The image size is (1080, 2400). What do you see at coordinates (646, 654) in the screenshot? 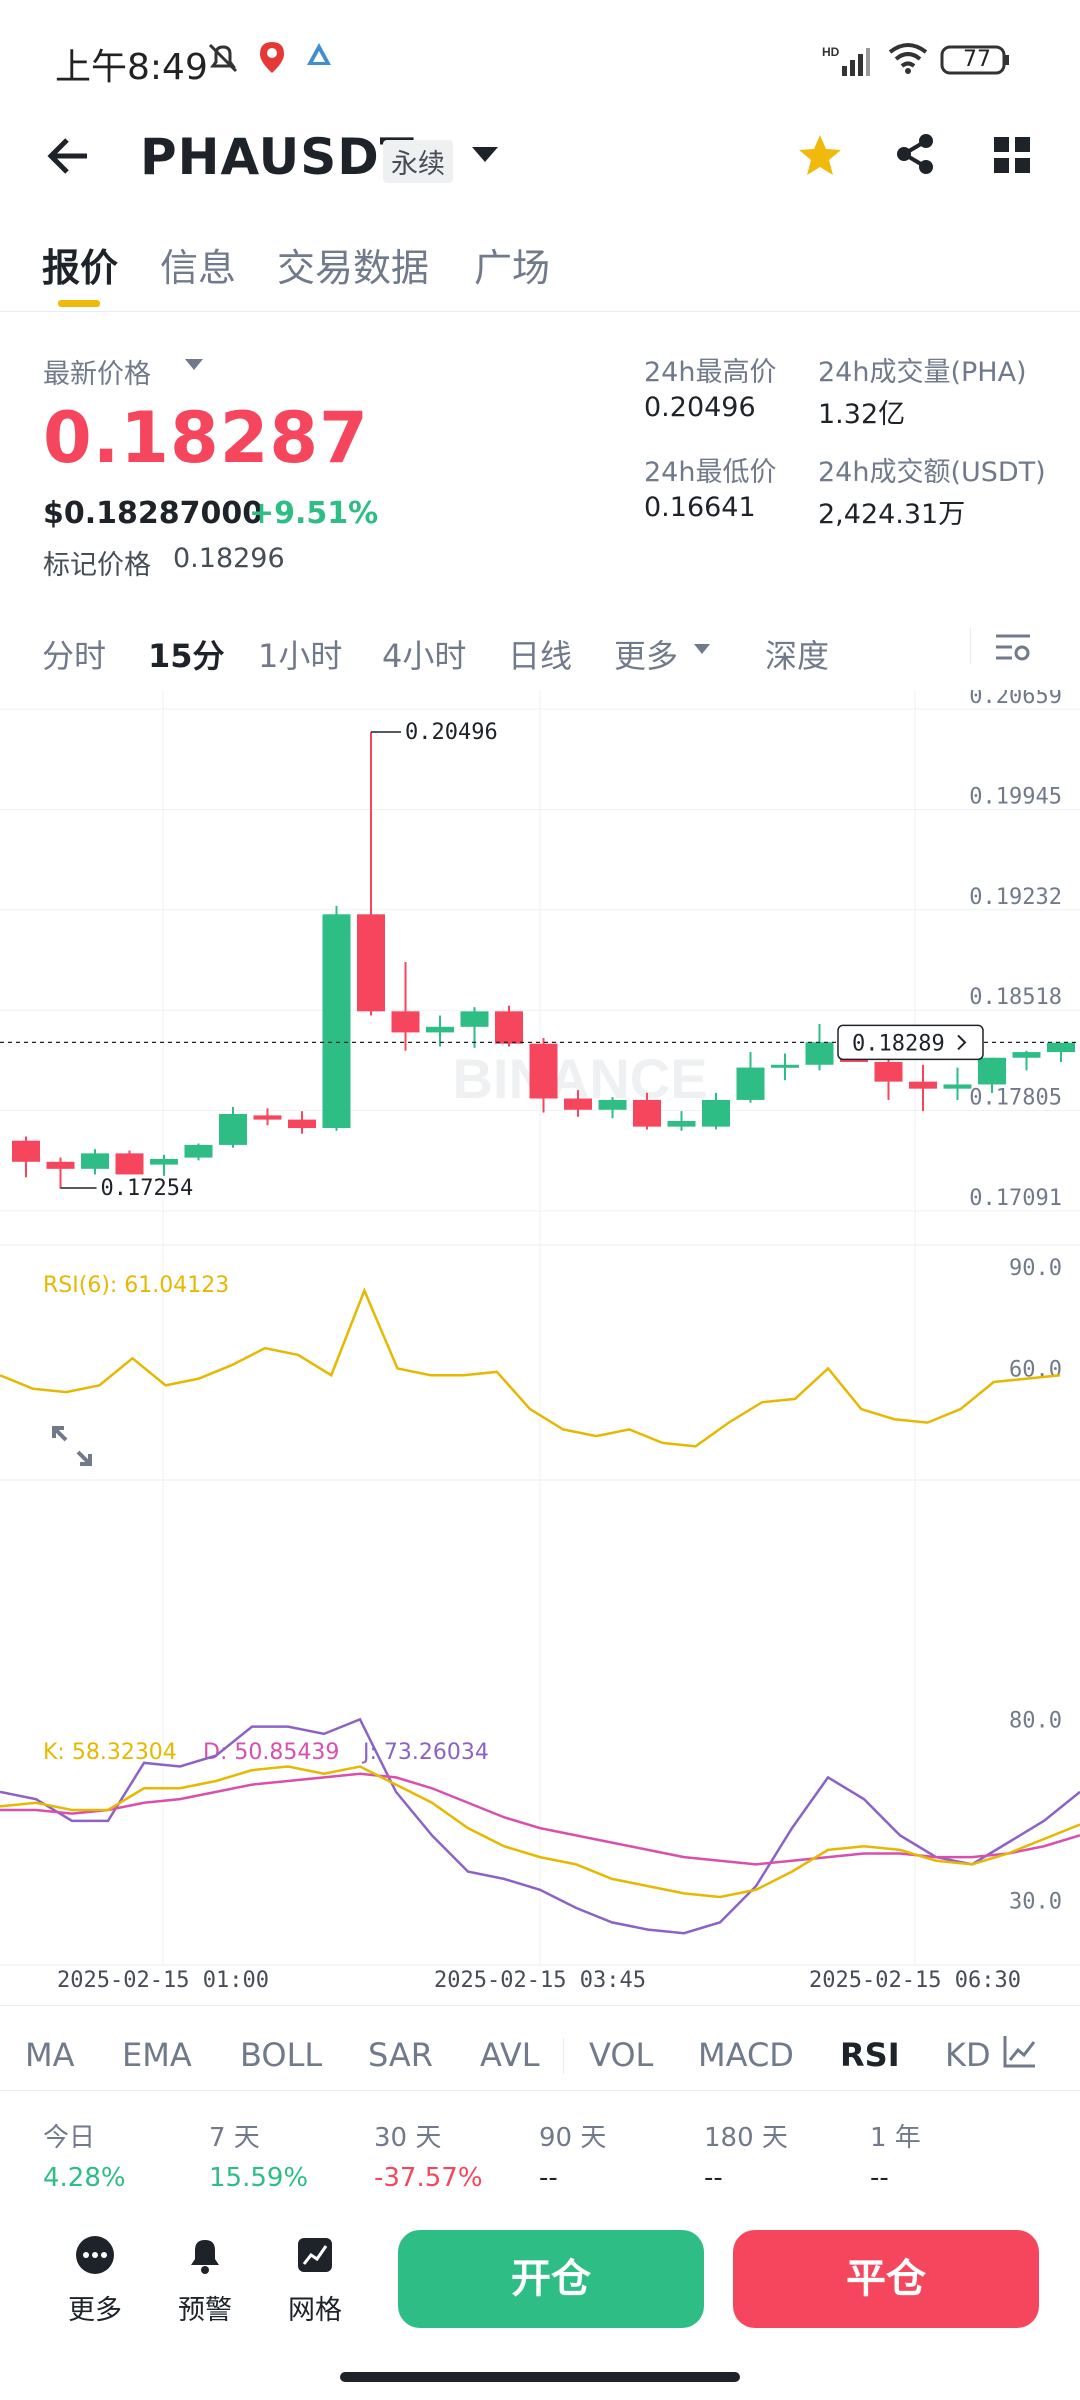
I see `interval-more: 更多` at bounding box center [646, 654].